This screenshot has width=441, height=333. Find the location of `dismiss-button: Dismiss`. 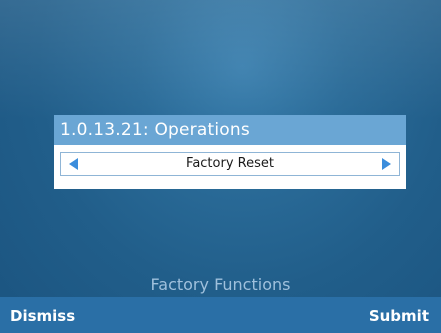

dismiss-button: Dismiss is located at coordinates (42, 315).